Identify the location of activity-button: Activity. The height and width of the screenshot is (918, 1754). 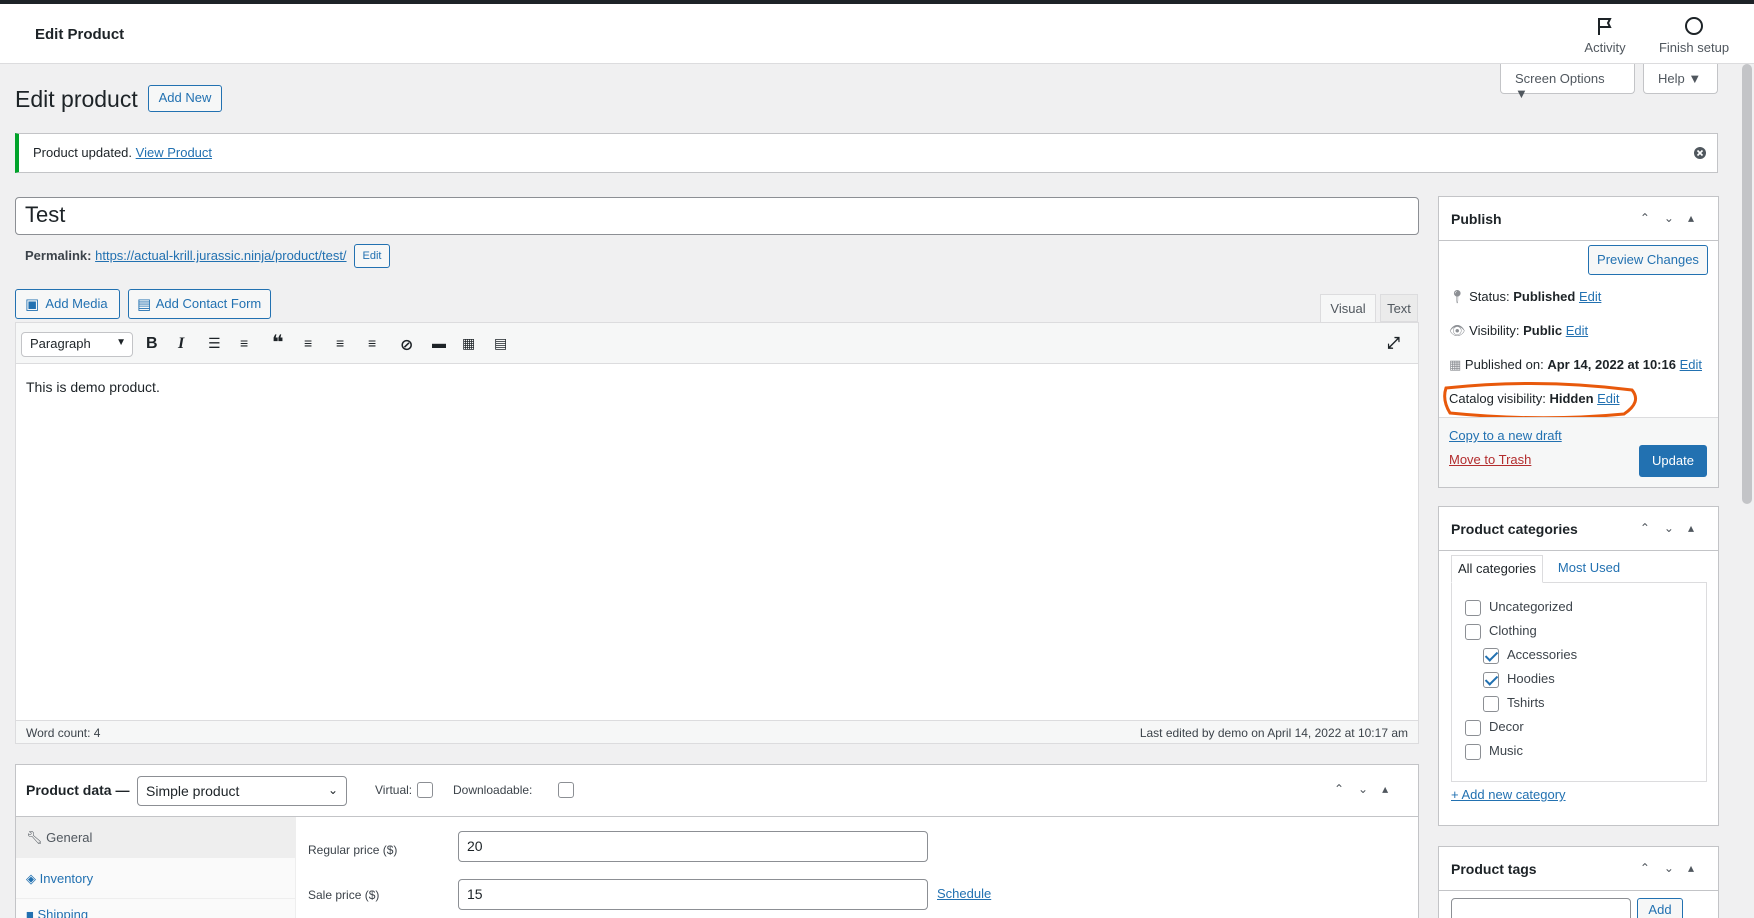
(1605, 35).